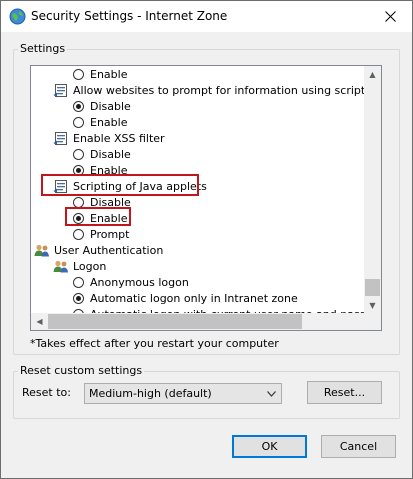 The image size is (413, 479). Describe the element at coordinates (39, 321) in the screenshot. I see `scroll-left-icon: ◀` at that location.